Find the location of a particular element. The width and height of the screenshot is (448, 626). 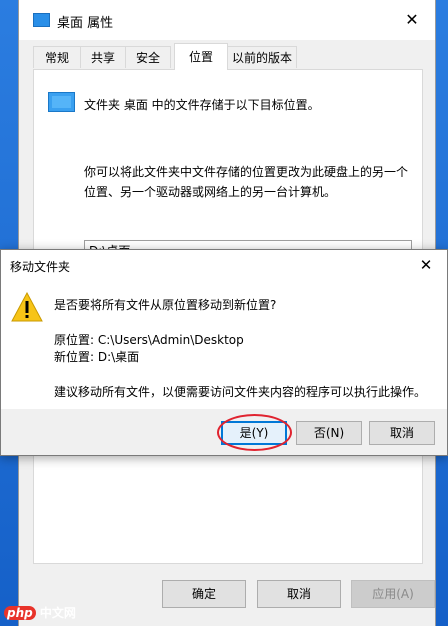

properties-titlebar: 桌面 属性 ✕ is located at coordinates (227, 20).